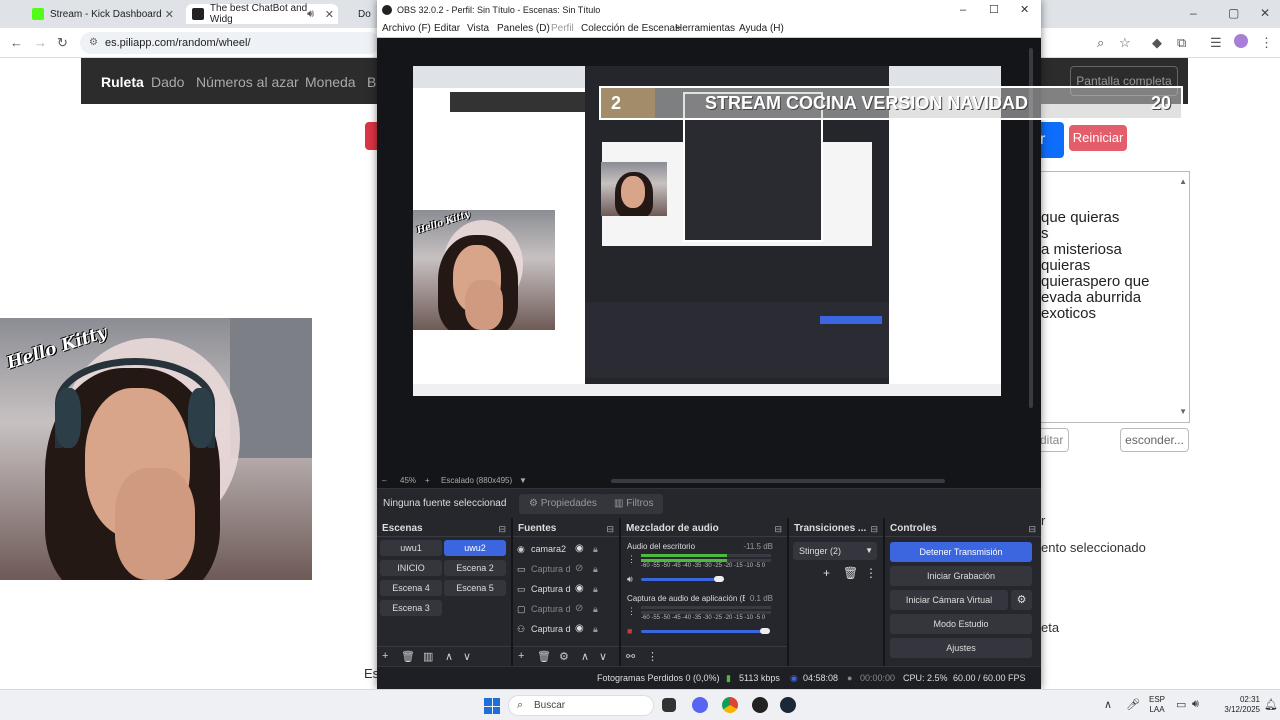 The image size is (1280, 720). What do you see at coordinates (760, 705) in the screenshot?
I see `obs-icon` at bounding box center [760, 705].